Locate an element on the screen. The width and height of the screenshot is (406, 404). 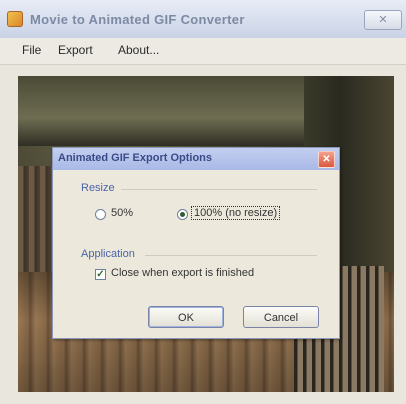
radio-resize-100-label: 100% (no resize) is located at coordinates (236, 213).